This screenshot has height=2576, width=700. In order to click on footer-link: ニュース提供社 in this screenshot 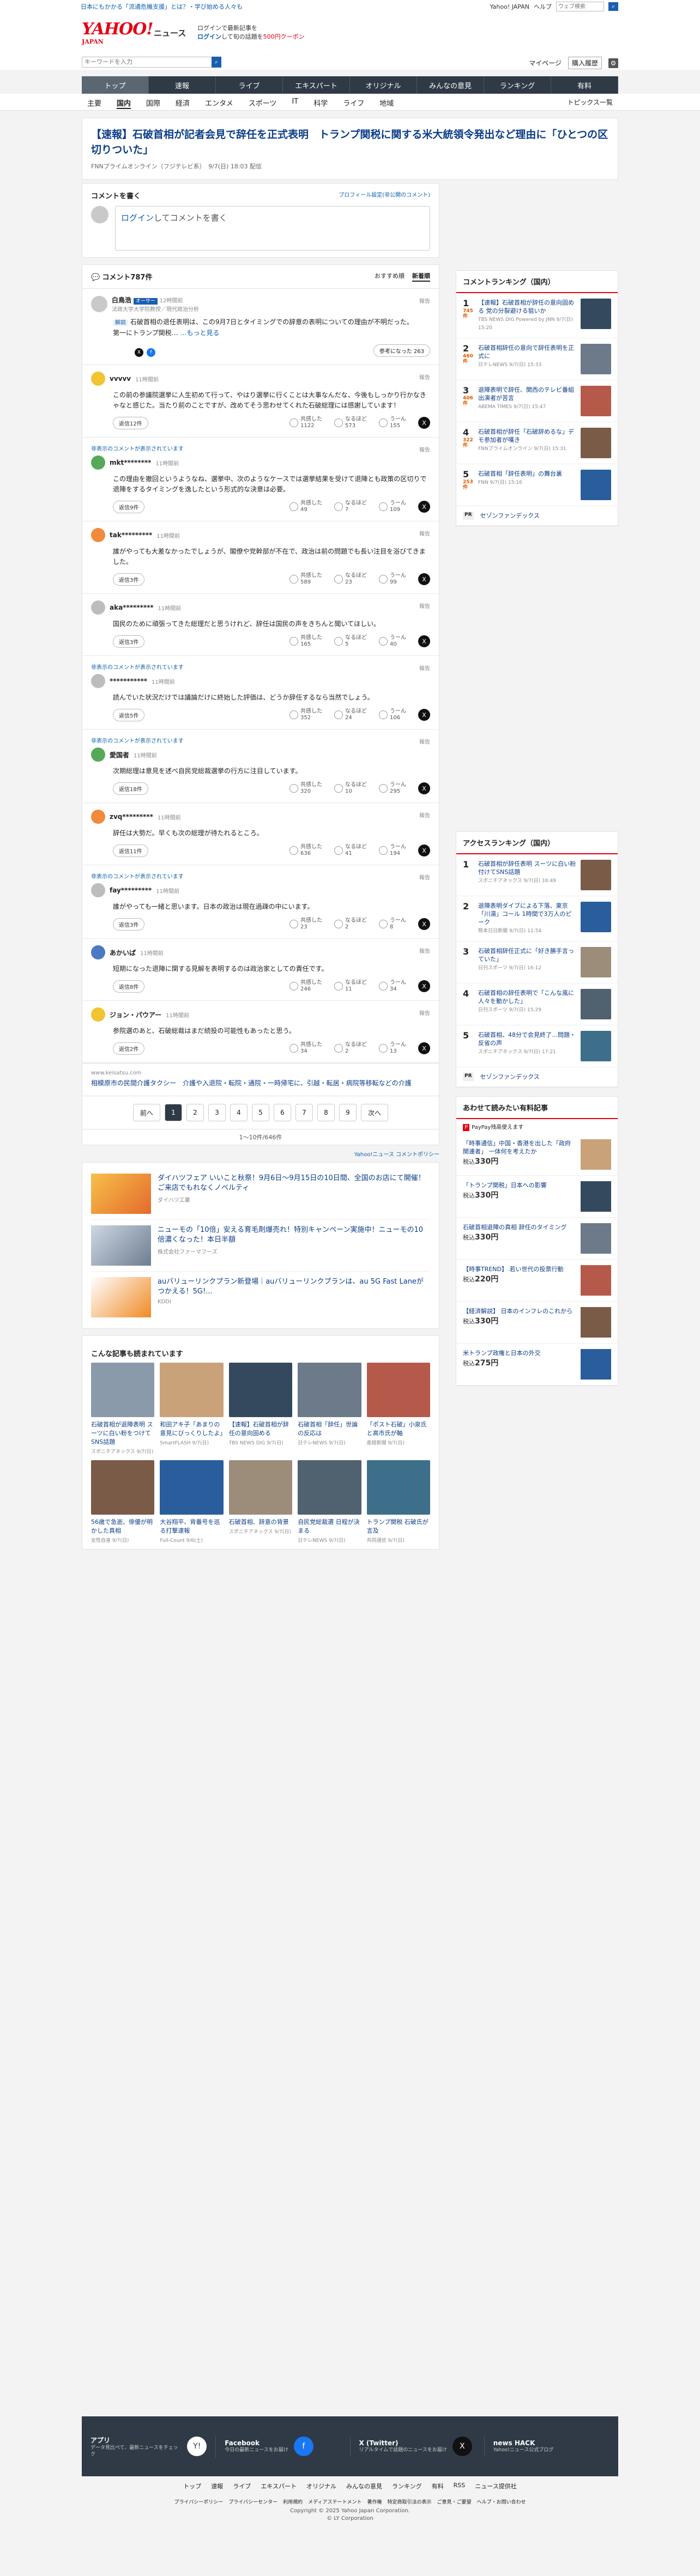, I will do `click(495, 2486)`.